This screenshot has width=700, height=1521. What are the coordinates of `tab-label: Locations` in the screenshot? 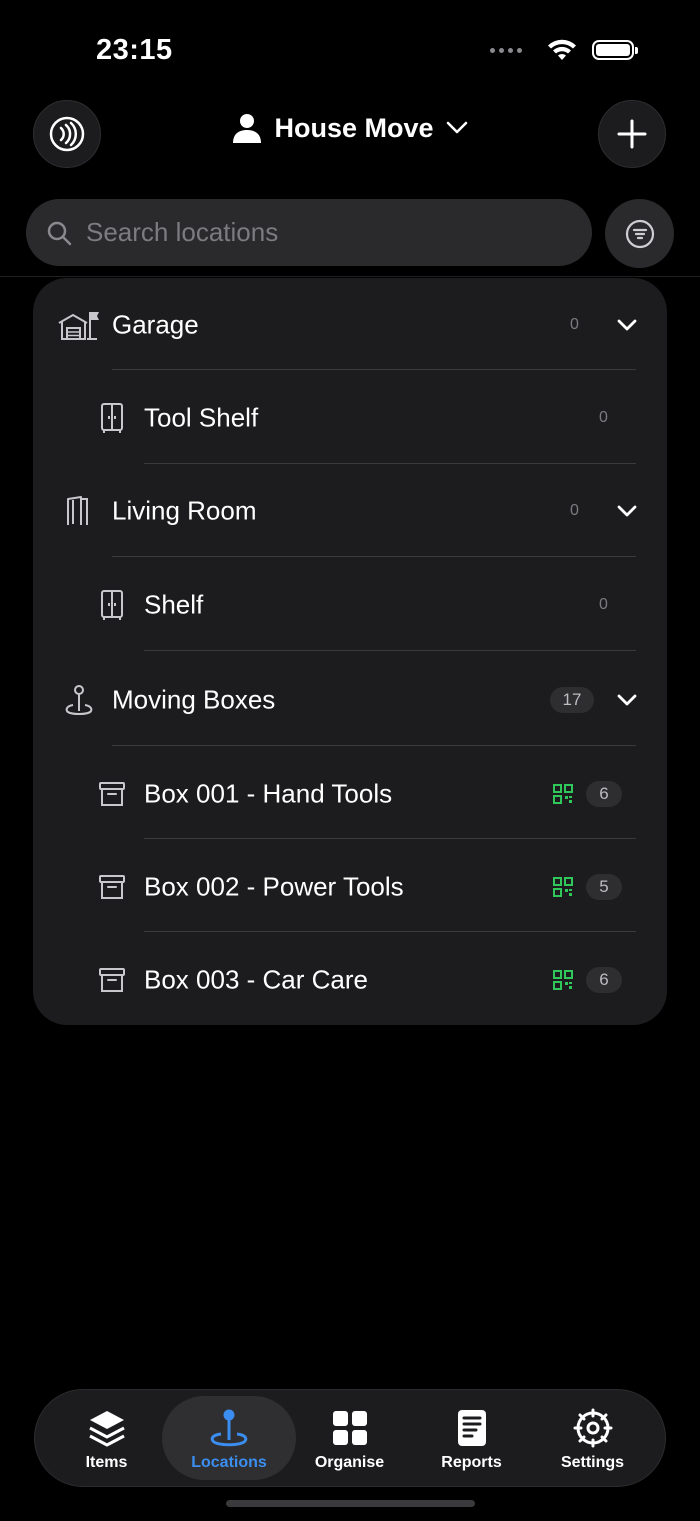 It's located at (229, 1462).